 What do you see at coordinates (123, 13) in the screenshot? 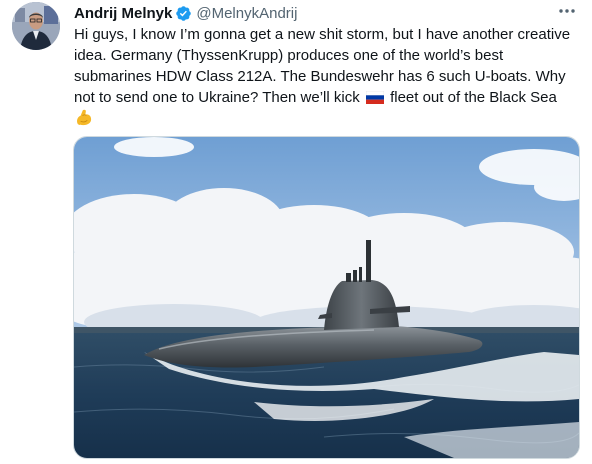
I see `author-name: Andrij Melnyk` at bounding box center [123, 13].